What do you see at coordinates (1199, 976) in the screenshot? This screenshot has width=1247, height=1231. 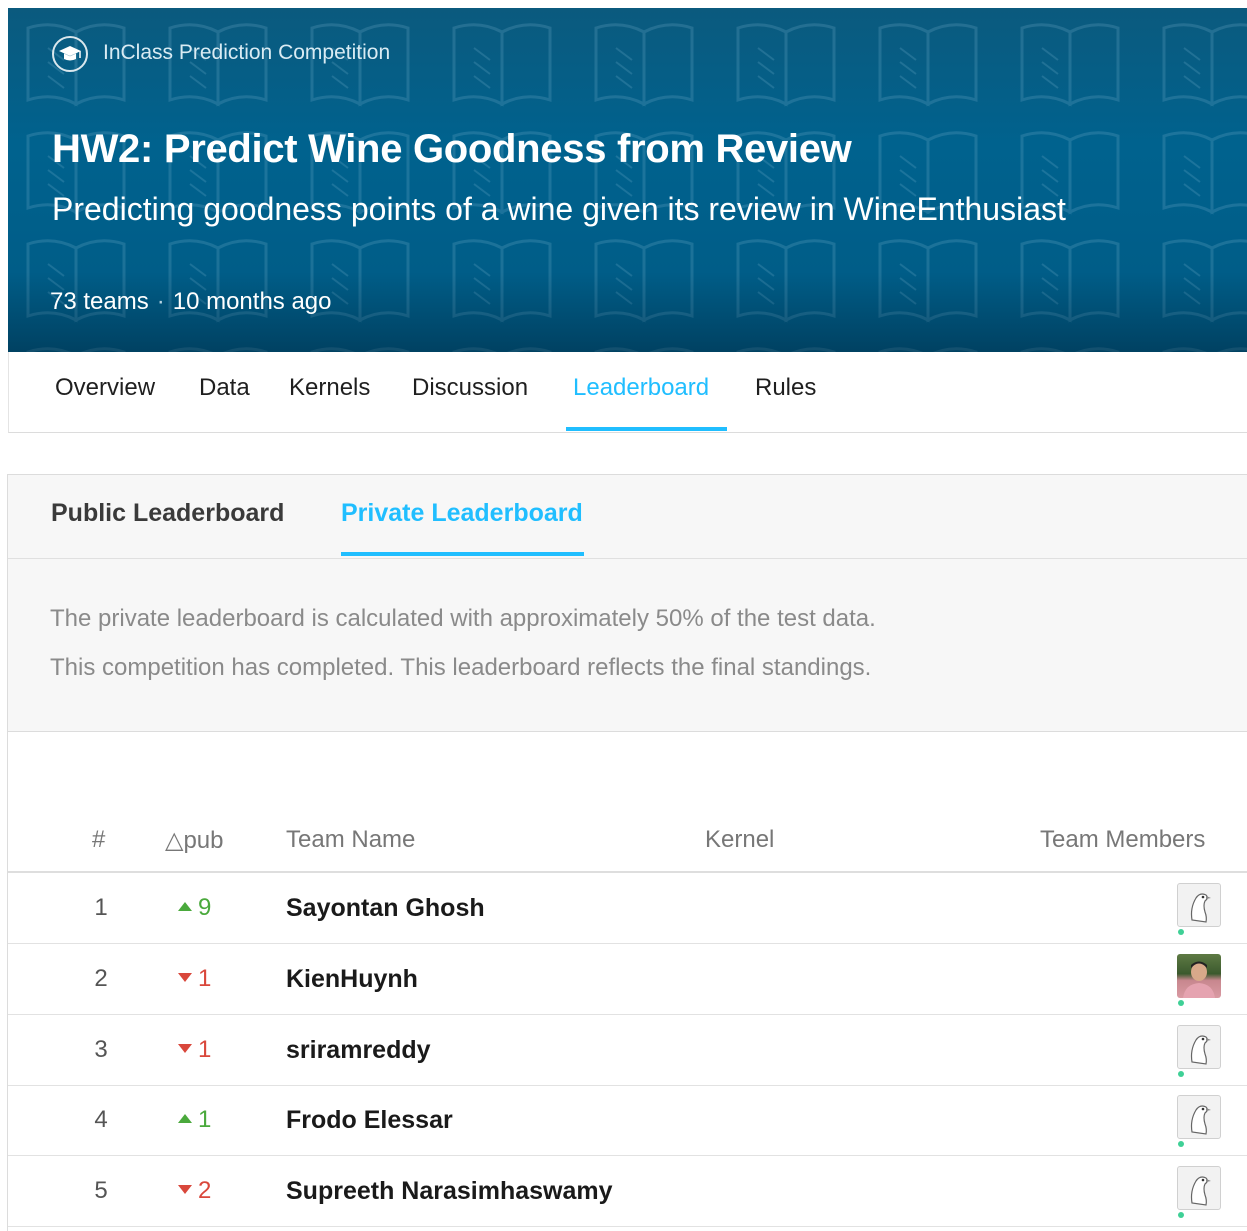 I see `user-photo-avatar` at bounding box center [1199, 976].